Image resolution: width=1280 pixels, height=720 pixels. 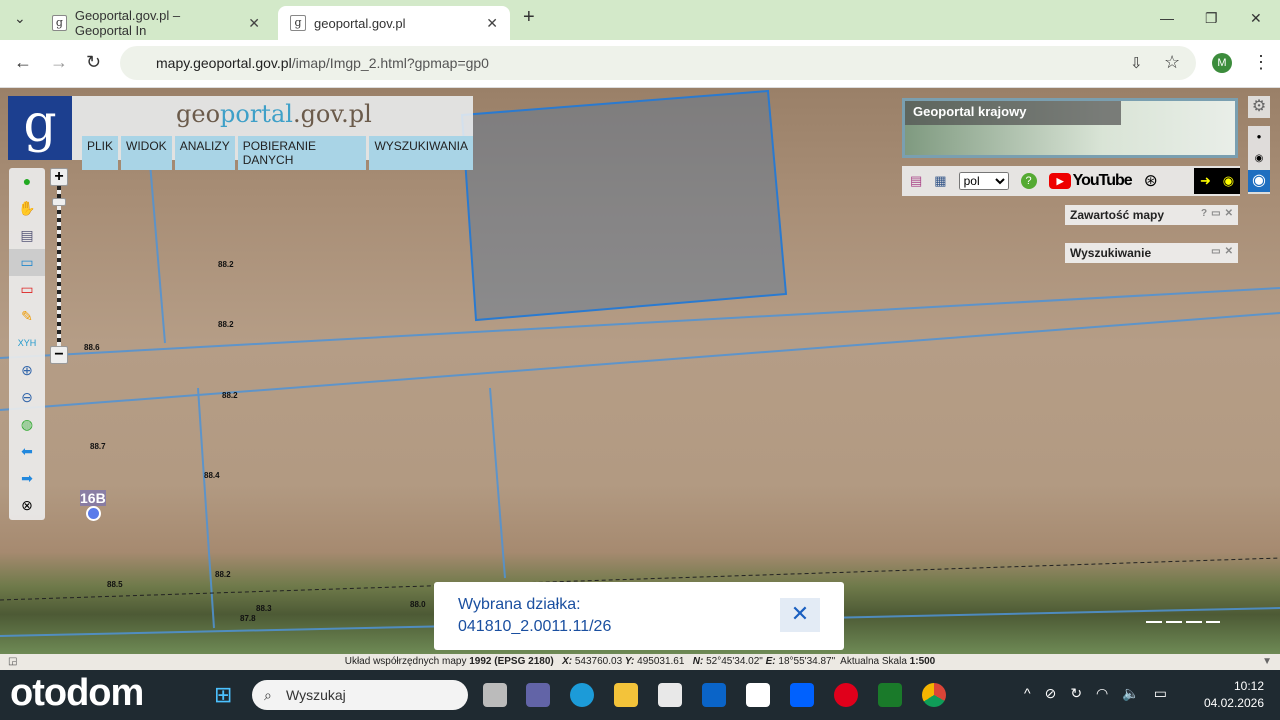 I want to click on dropbox-icon, so click(x=802, y=695).